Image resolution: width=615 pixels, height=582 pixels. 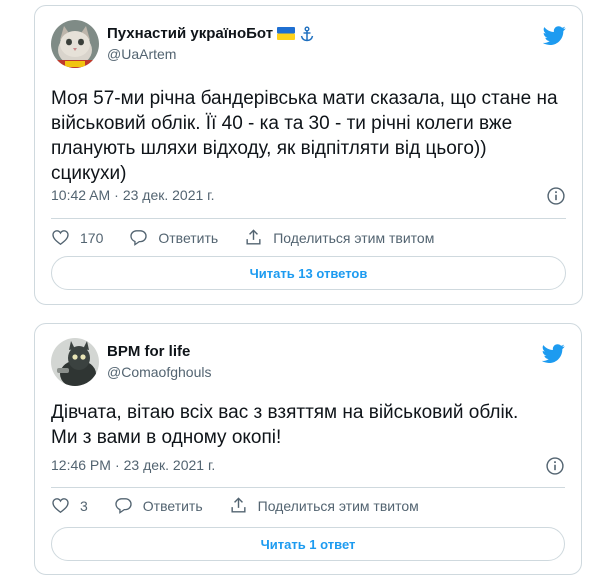 I want to click on ukraine-flag-icon, so click(x=286, y=33).